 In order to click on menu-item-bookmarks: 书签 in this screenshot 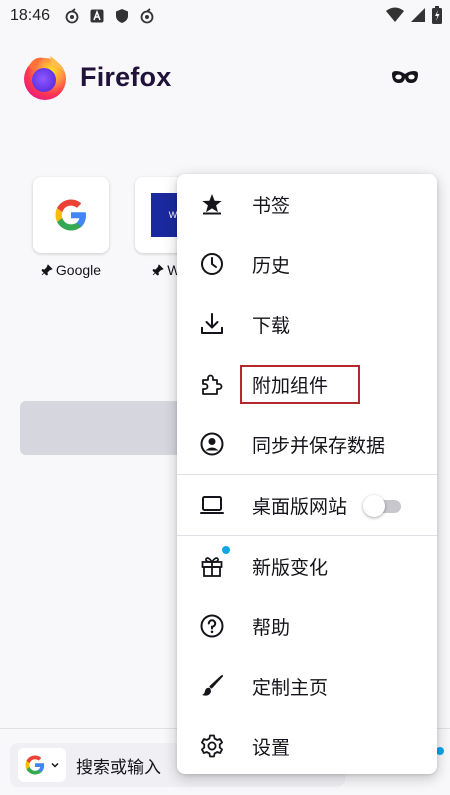, I will do `click(307, 204)`.